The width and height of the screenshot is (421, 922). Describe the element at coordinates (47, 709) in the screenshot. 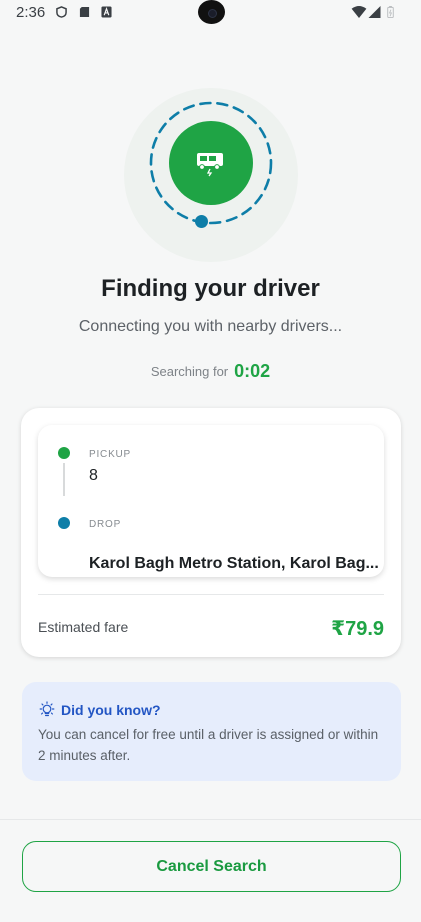

I see `lightbulb-icon` at that location.